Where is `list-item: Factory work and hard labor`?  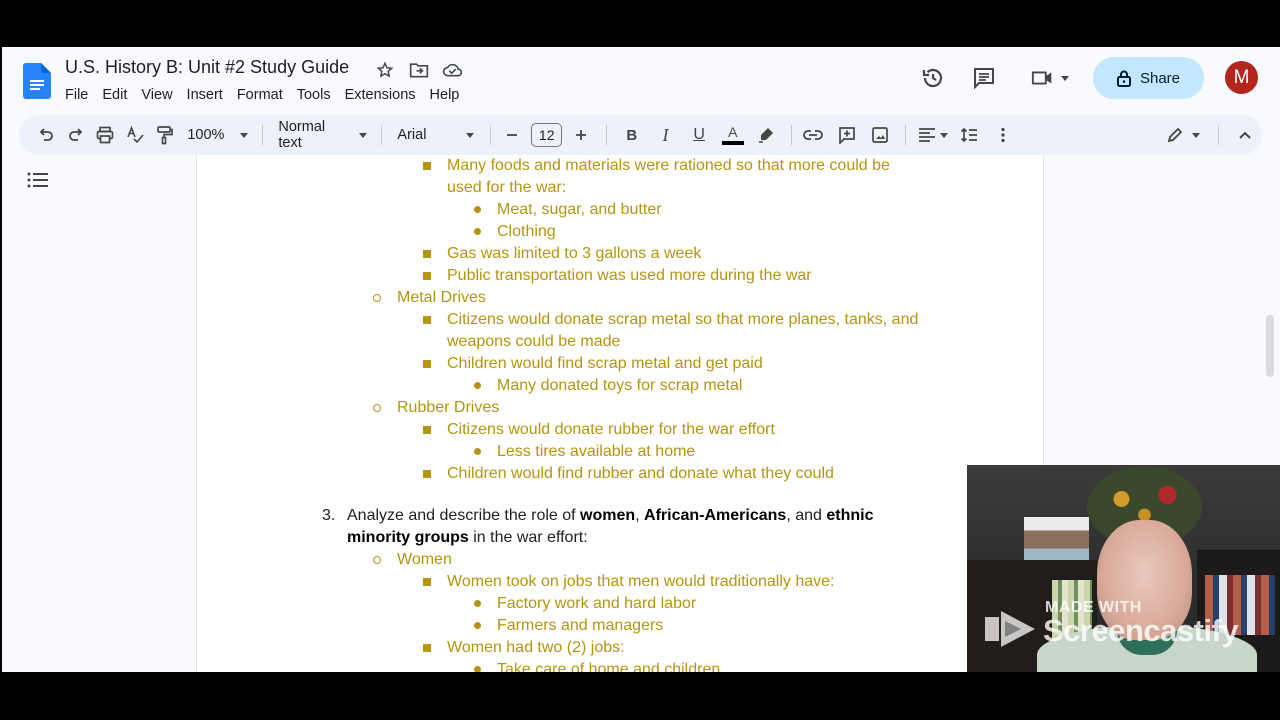 list-item: Factory work and hard labor is located at coordinates (596, 604).